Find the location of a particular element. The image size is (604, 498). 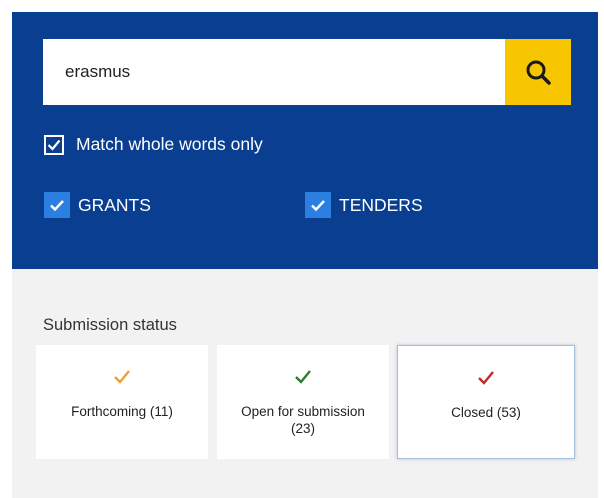

search-button is located at coordinates (538, 72).